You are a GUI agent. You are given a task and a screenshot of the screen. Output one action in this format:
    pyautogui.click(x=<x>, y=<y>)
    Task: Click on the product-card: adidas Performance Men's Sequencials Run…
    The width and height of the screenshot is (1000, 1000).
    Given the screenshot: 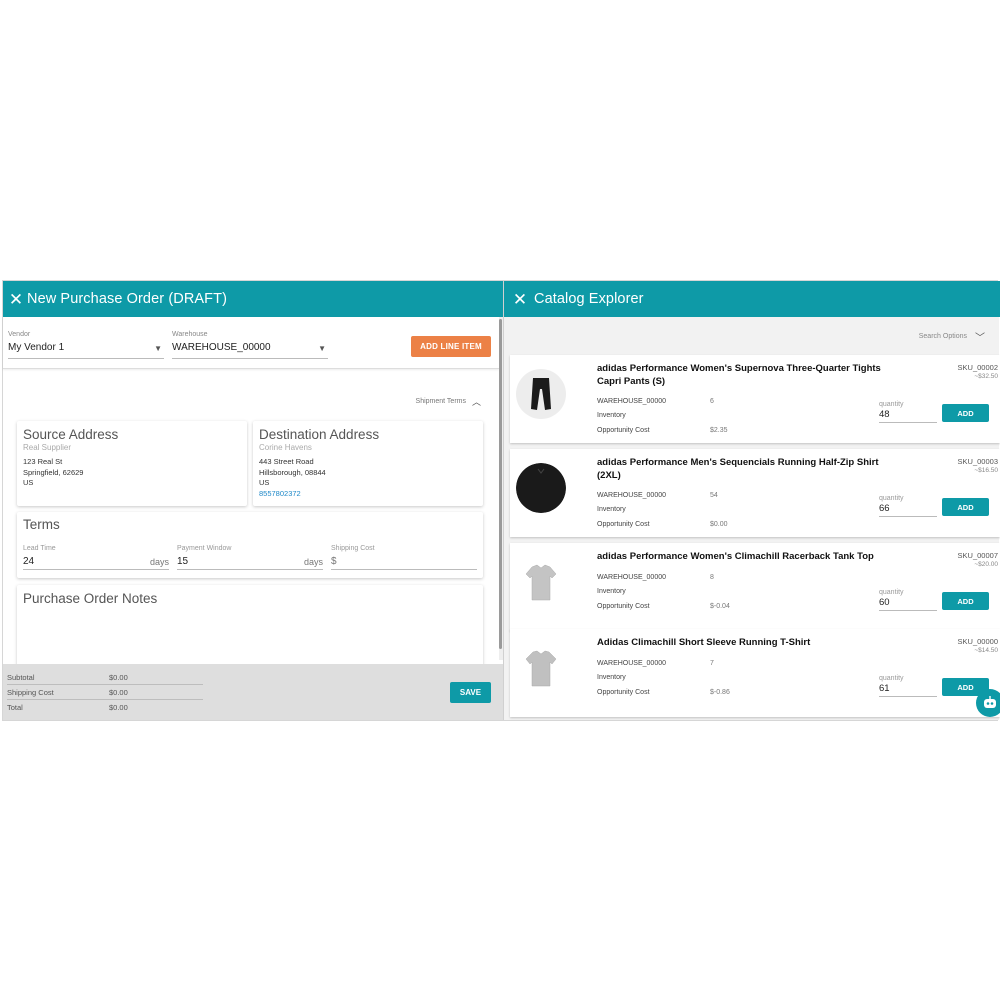 What is the action you would take?
    pyautogui.click(x=755, y=493)
    